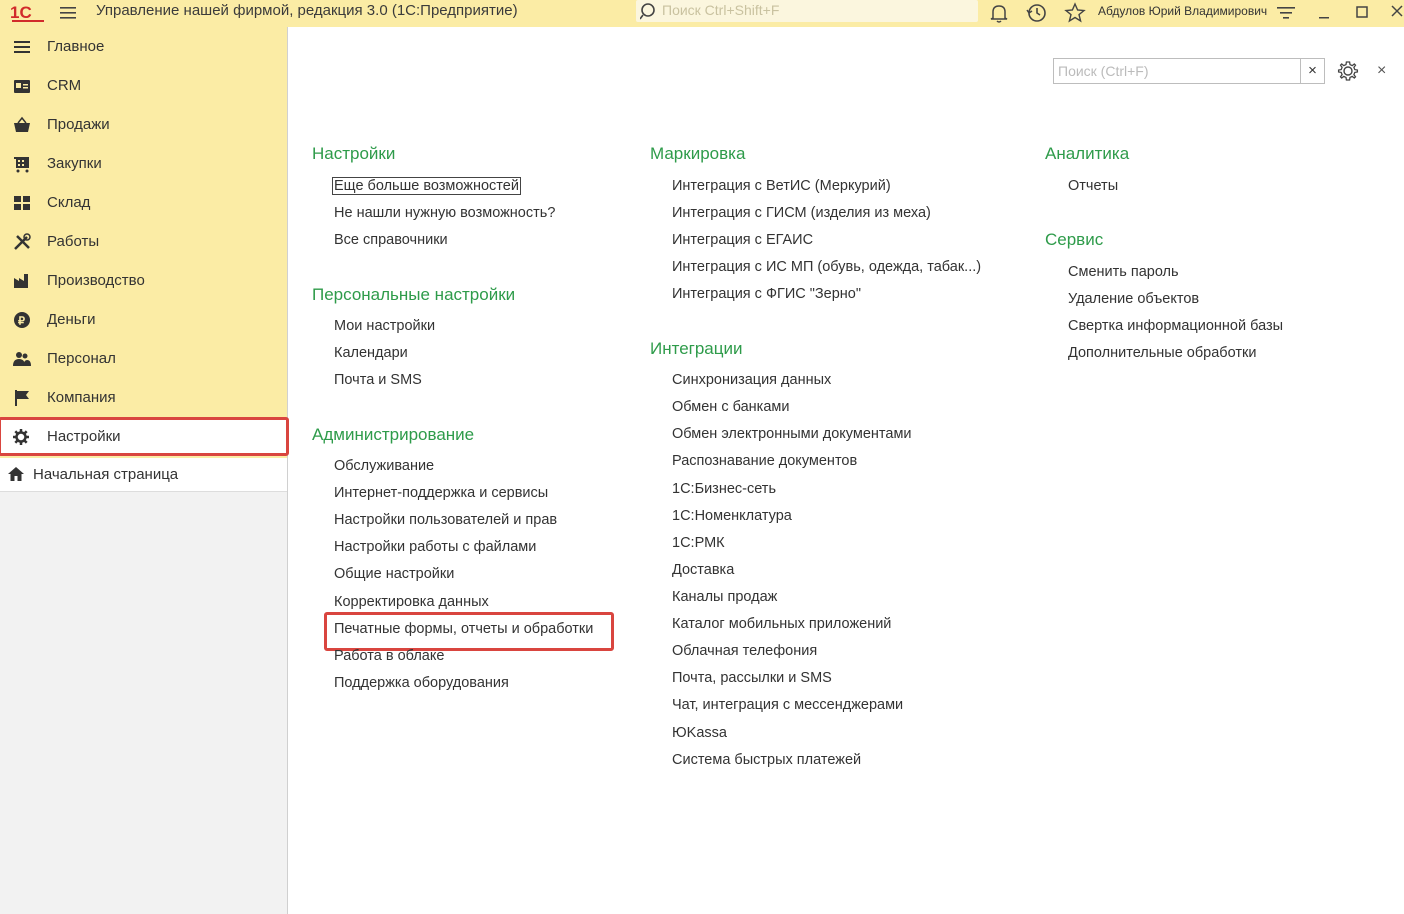 The height and width of the screenshot is (914, 1404). What do you see at coordinates (371, 353) in the screenshot?
I see `link-calendars: Календари` at bounding box center [371, 353].